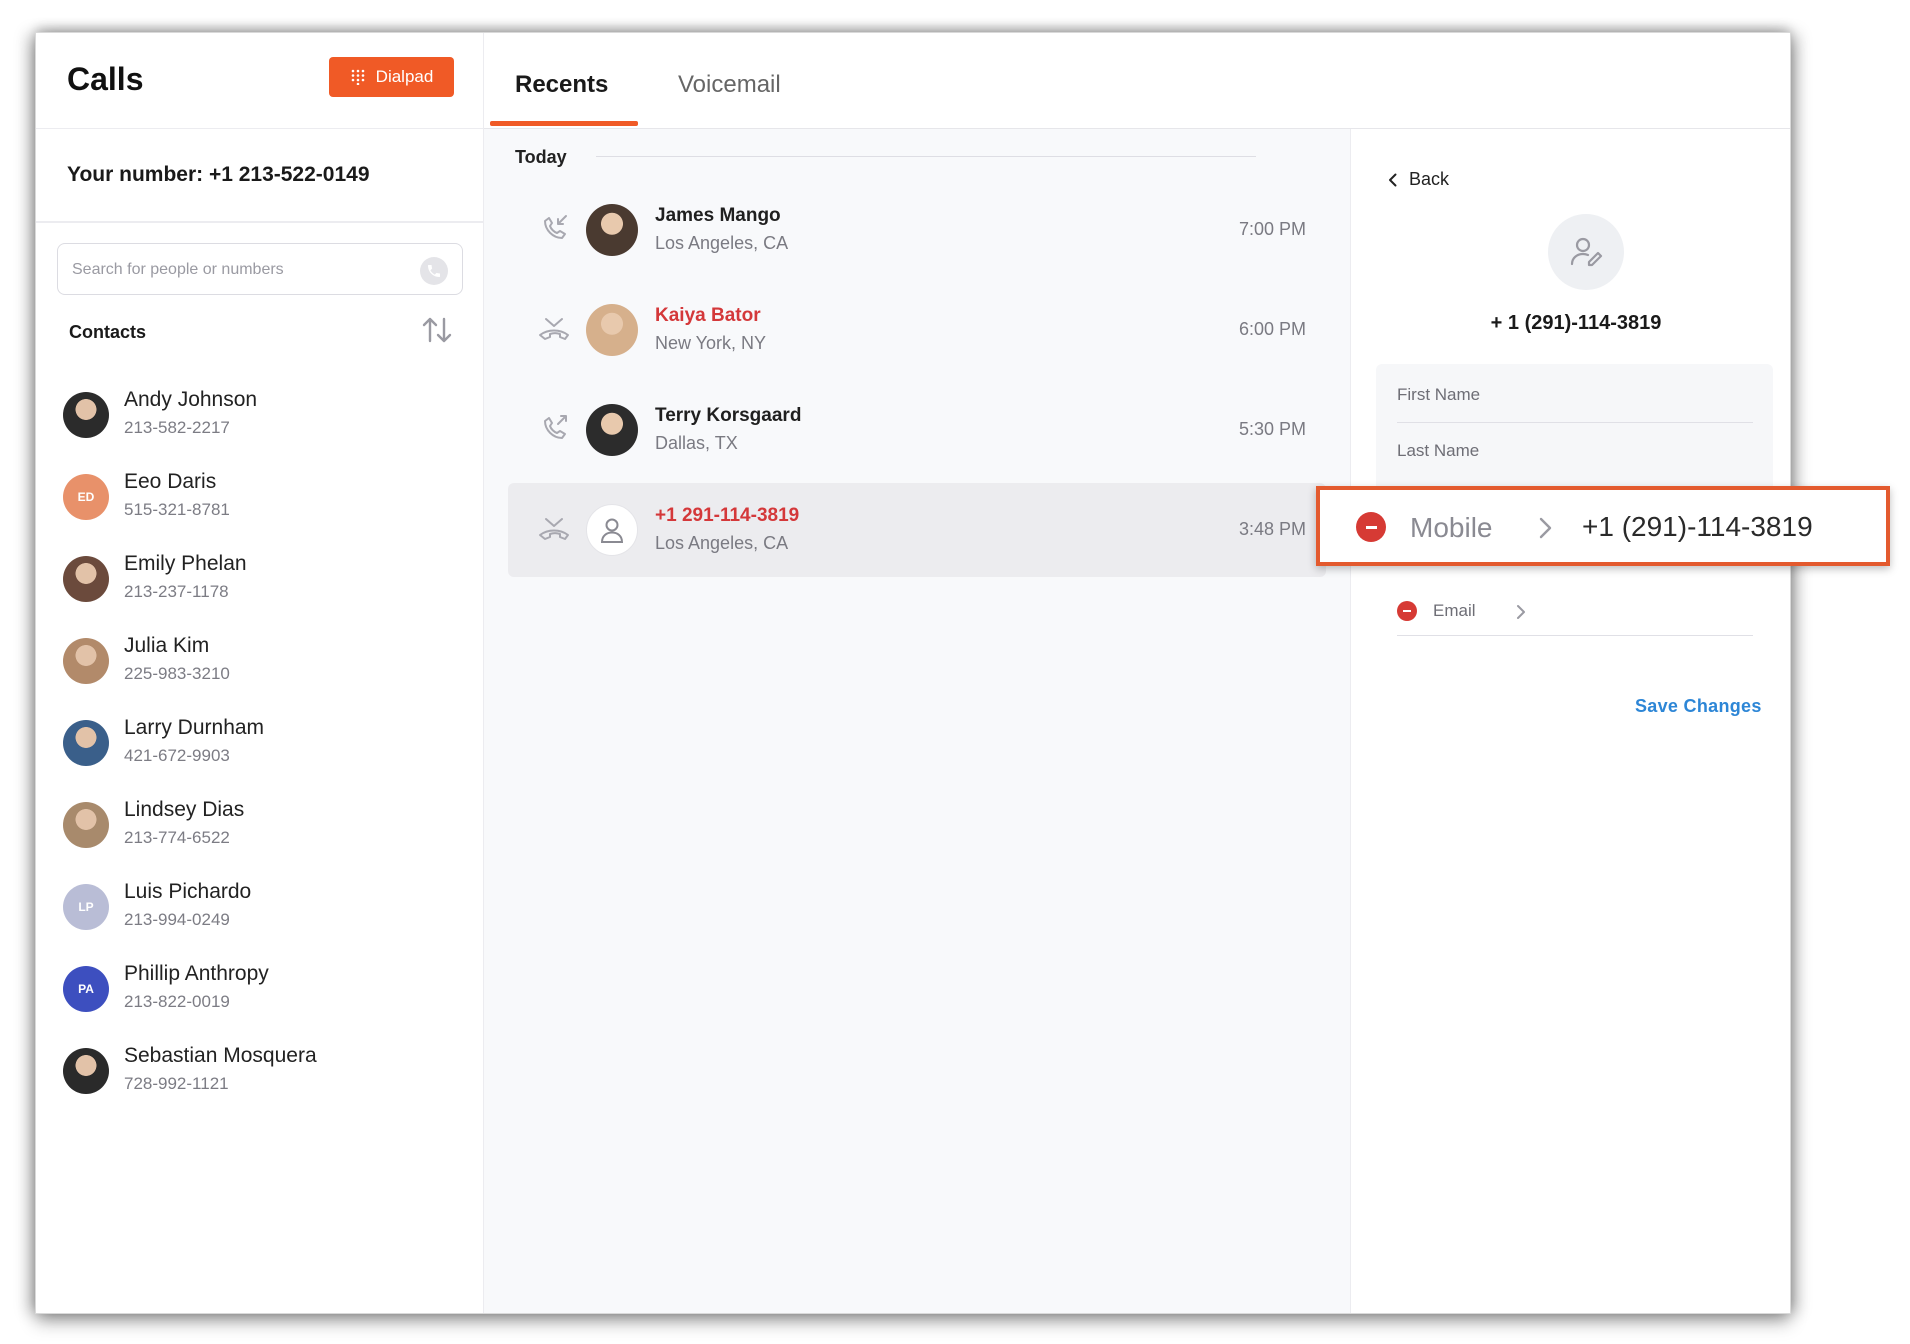 Image resolution: width=1910 pixels, height=1344 pixels. What do you see at coordinates (263, 425) in the screenshot?
I see `contact-item: Andy Johnson 213-582-2217` at bounding box center [263, 425].